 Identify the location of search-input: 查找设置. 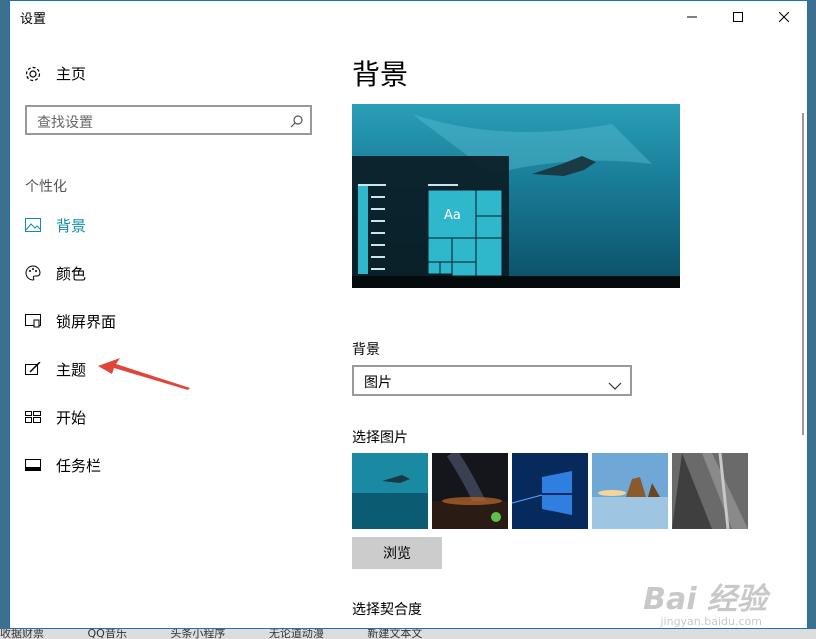
(168, 120).